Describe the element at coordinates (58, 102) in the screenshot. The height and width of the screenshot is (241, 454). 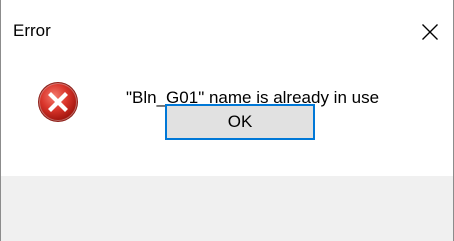
I see `error-icon` at that location.